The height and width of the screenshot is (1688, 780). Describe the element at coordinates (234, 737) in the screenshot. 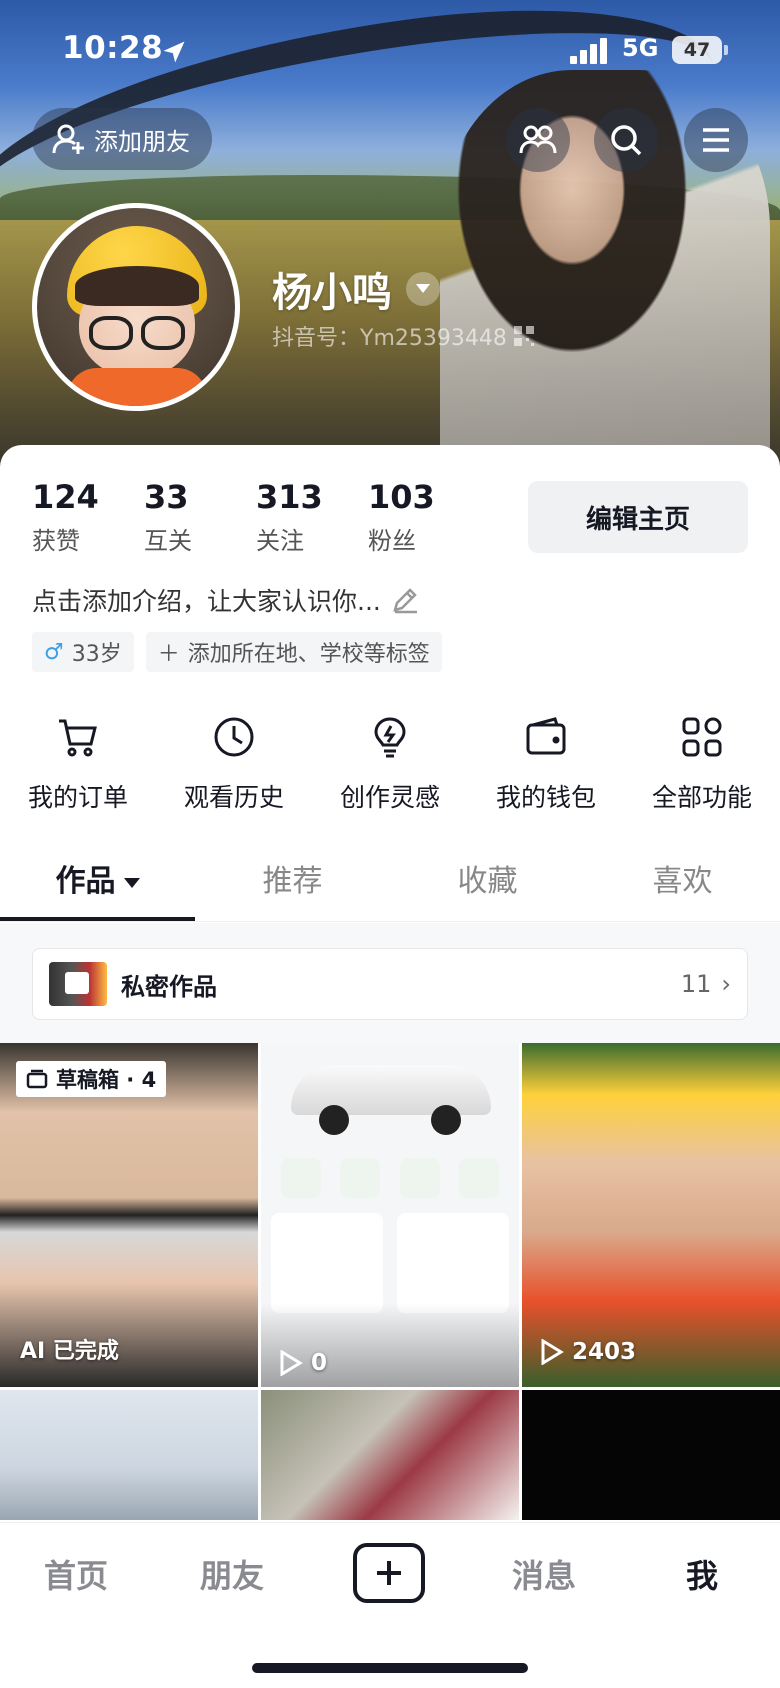

I see `clock-icon` at that location.